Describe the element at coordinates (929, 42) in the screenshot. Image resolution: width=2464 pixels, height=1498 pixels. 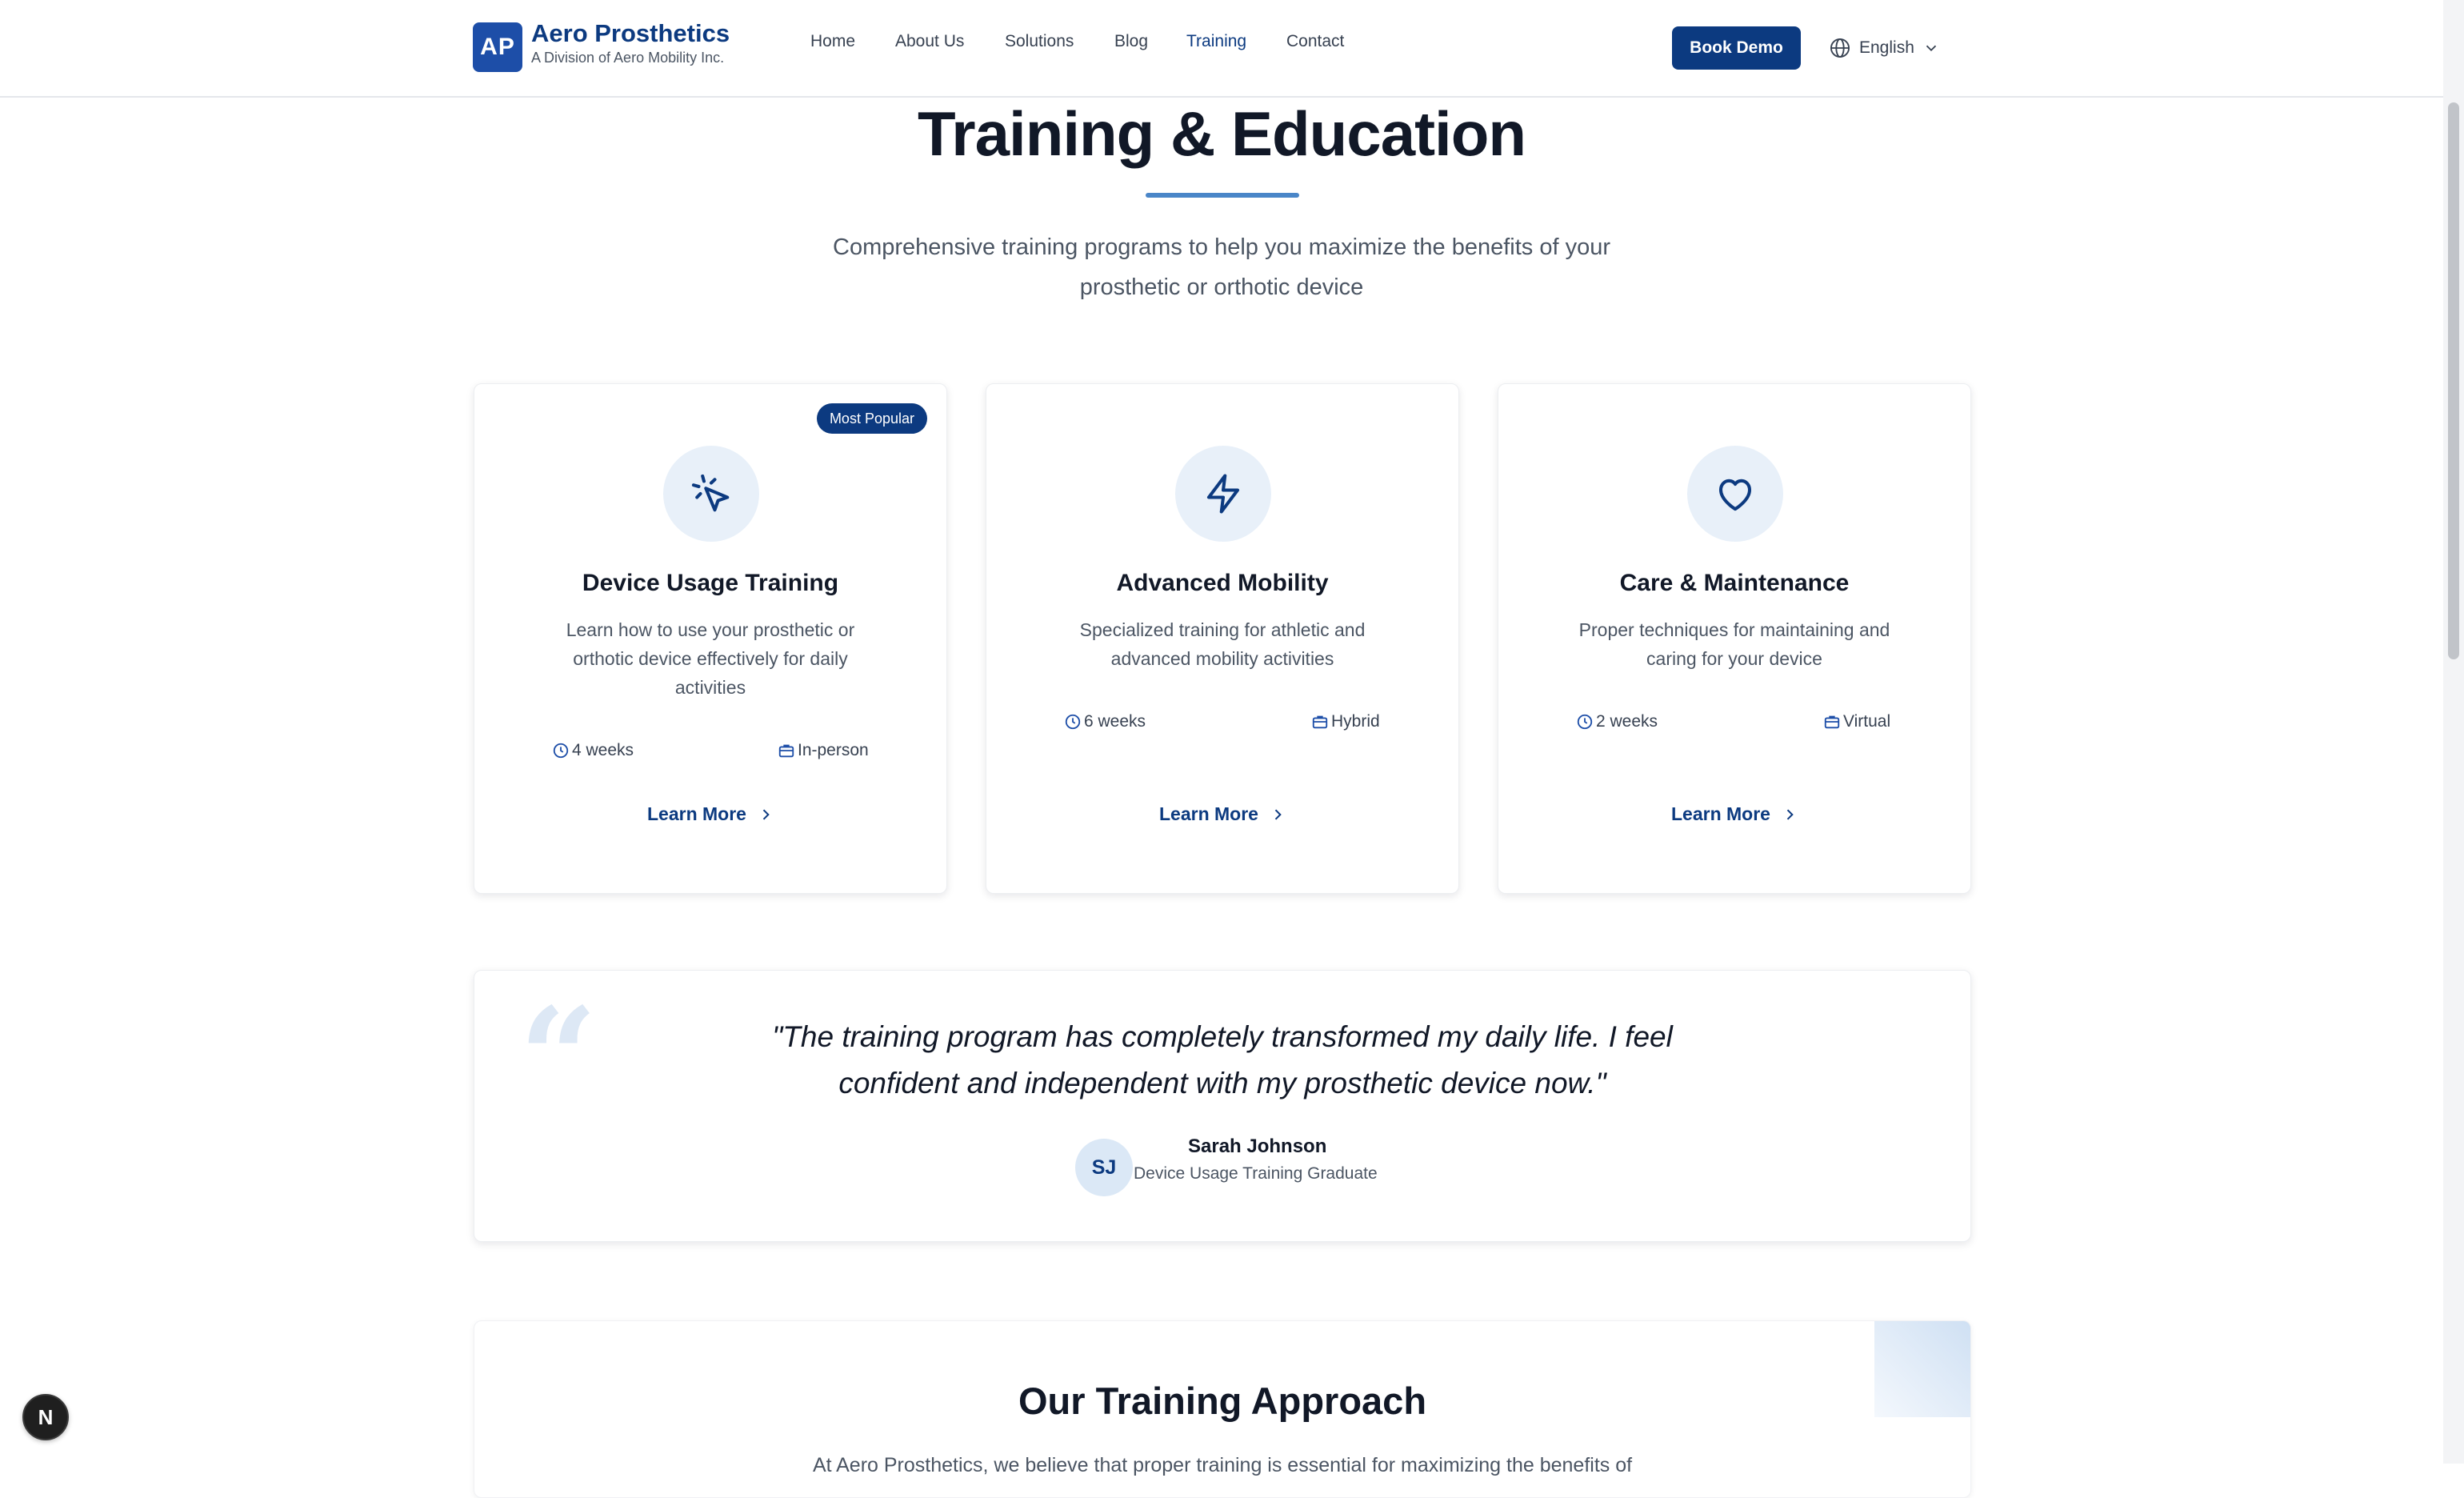
I see `nav-about-us: About Us` at that location.